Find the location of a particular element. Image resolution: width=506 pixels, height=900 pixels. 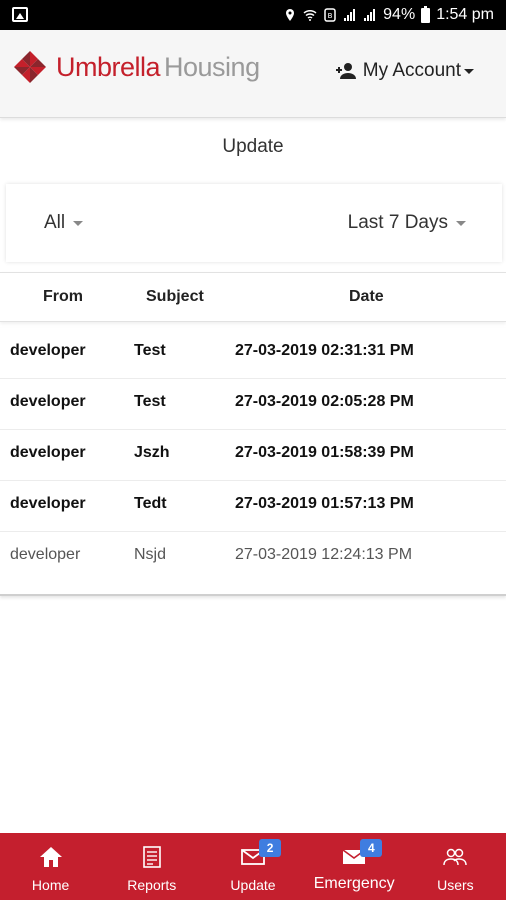

signal-icon is located at coordinates (350, 15).